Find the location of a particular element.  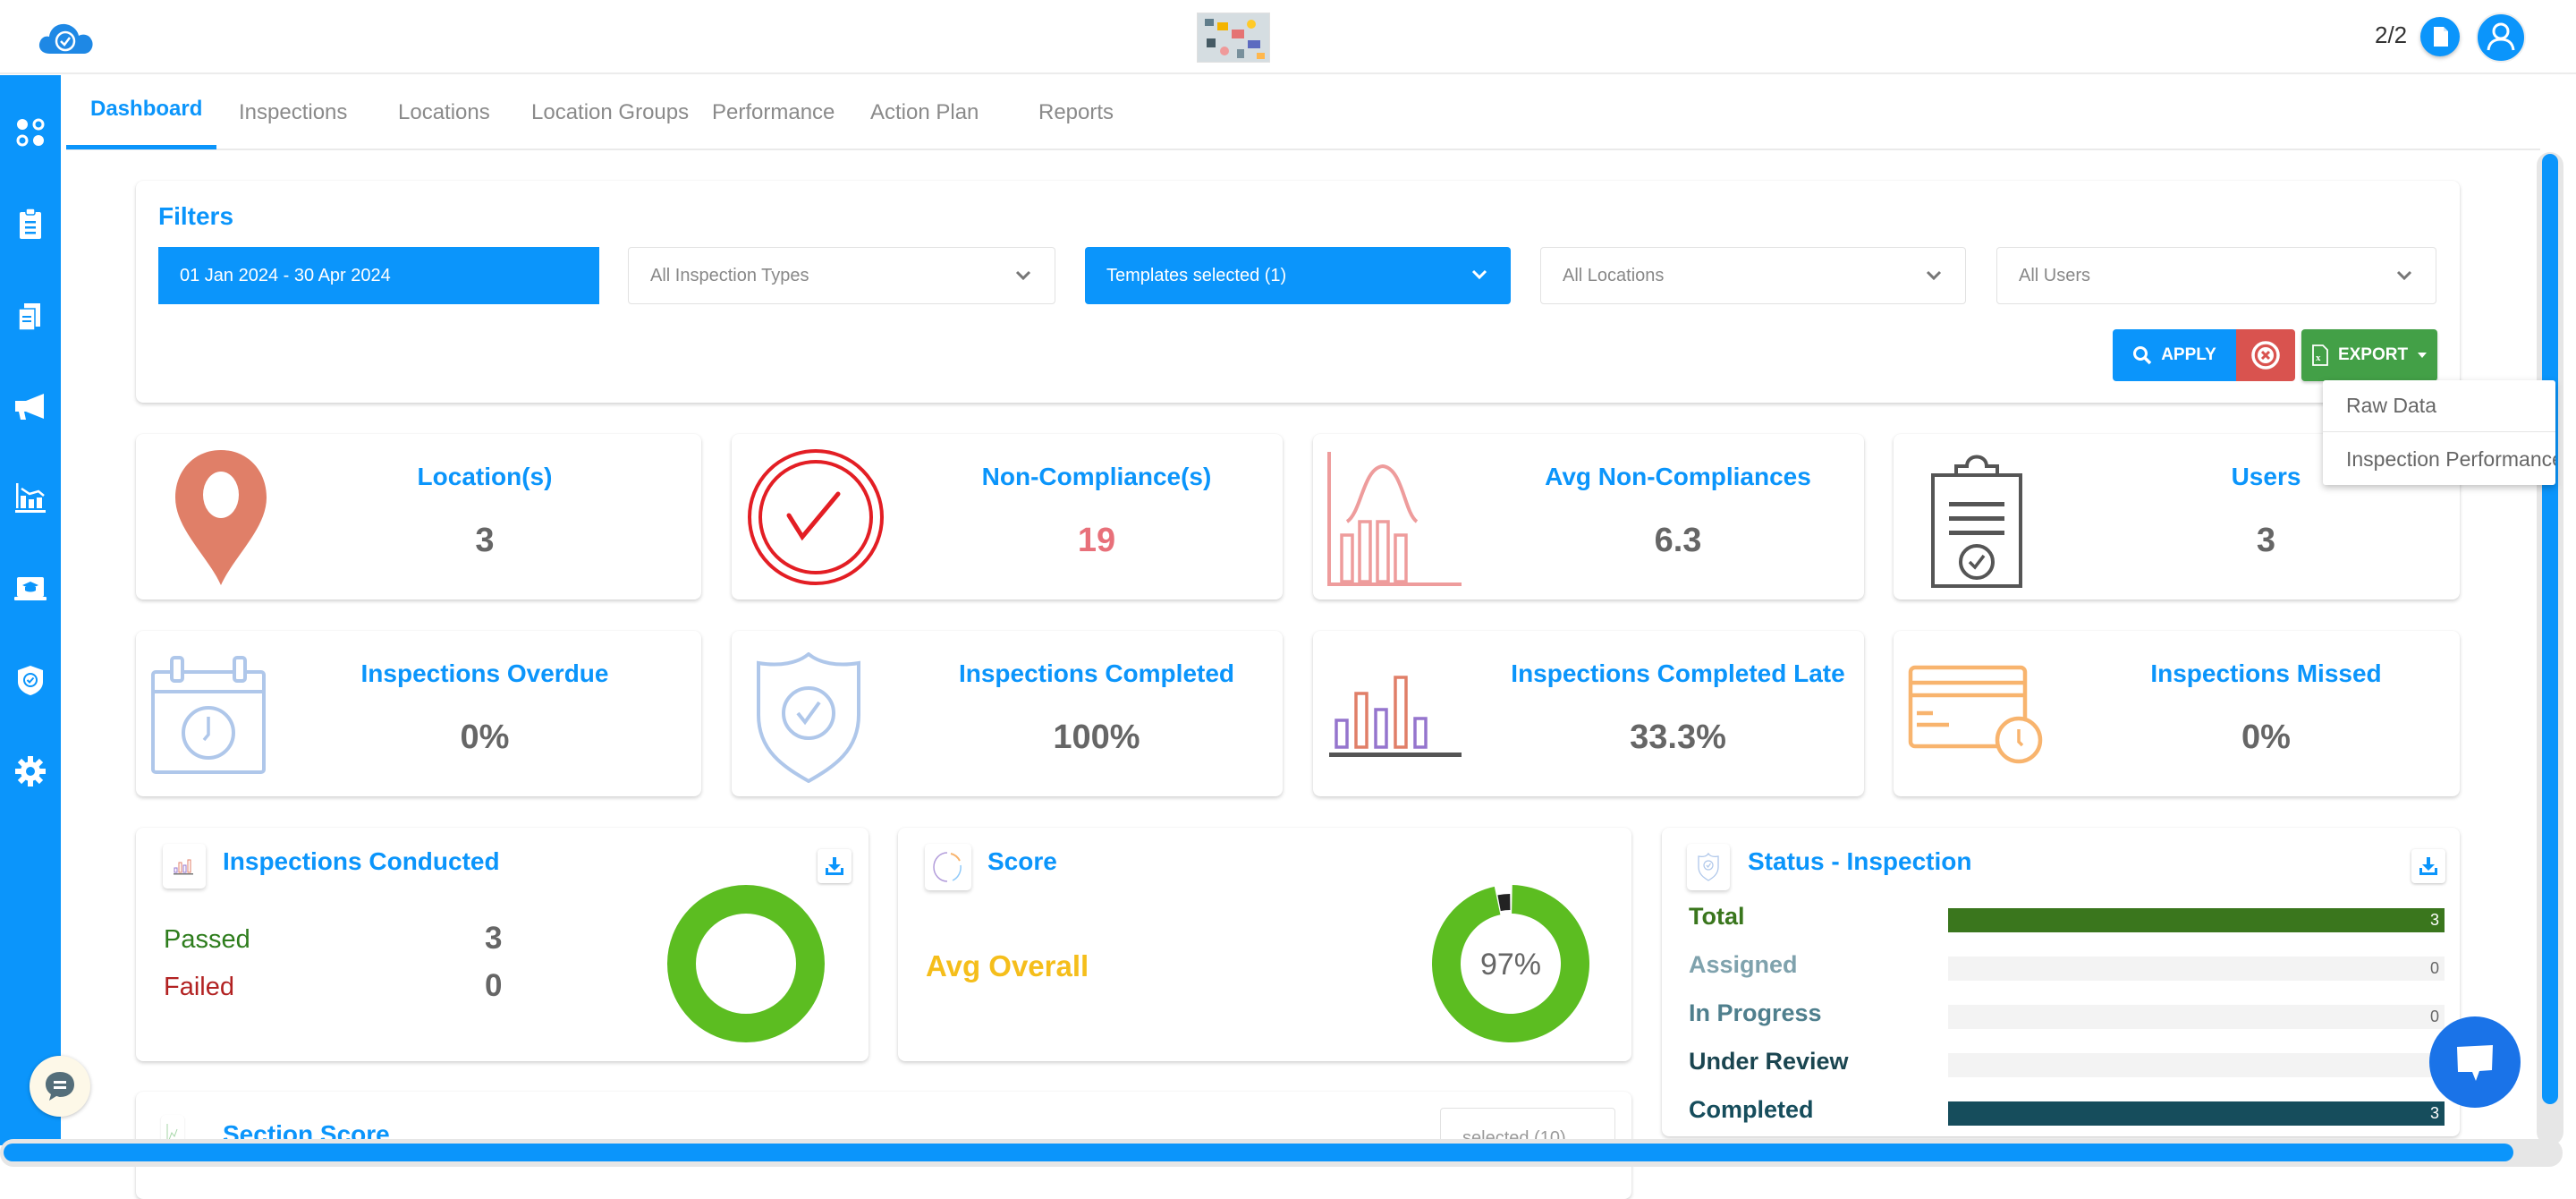

stat-value: 100% is located at coordinates (1096, 737).